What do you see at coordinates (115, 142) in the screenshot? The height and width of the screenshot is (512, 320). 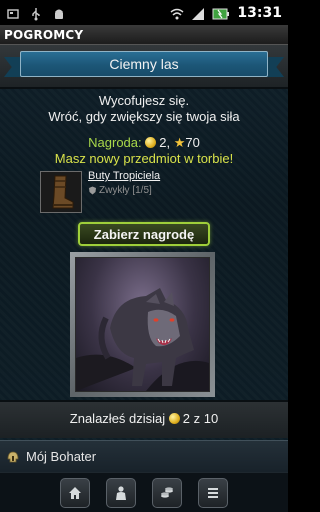 I see `reward-label: Nagroda:` at bounding box center [115, 142].